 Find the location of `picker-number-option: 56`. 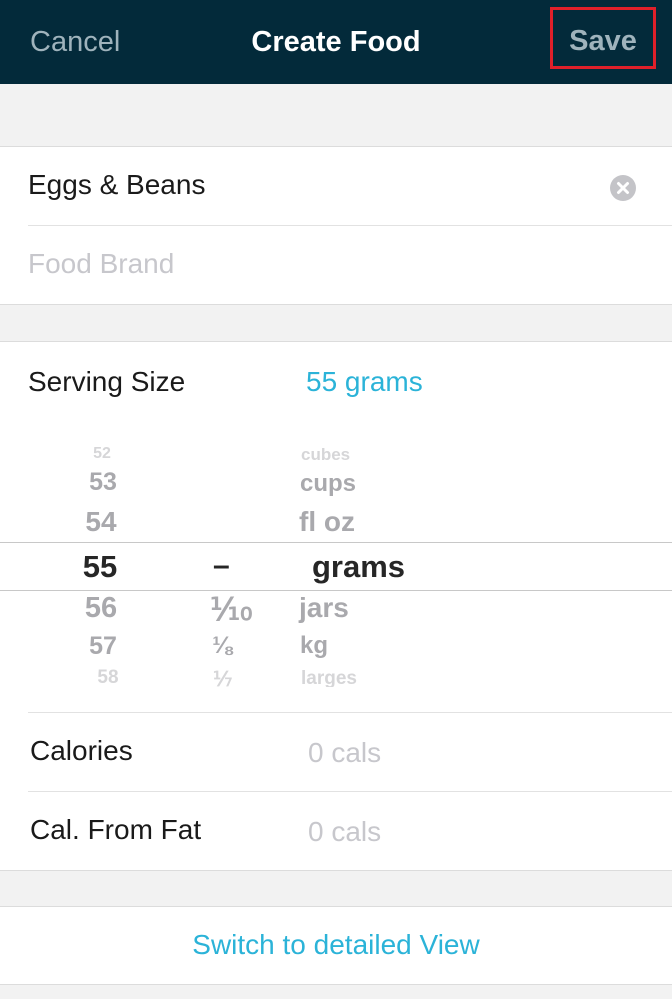

picker-number-option: 56 is located at coordinates (101, 608).